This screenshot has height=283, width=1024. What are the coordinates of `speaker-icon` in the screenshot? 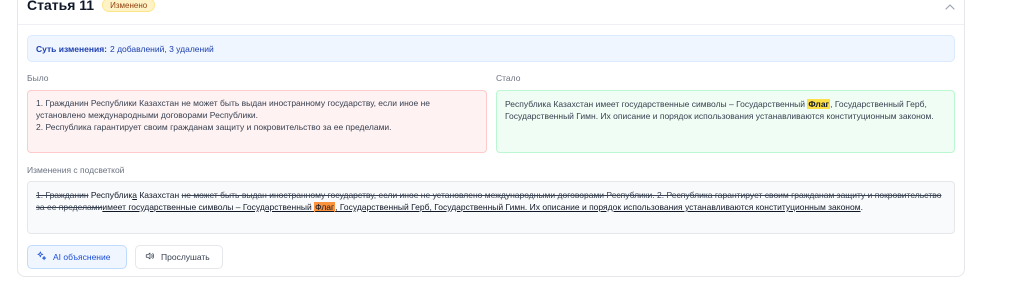 It's located at (150, 257).